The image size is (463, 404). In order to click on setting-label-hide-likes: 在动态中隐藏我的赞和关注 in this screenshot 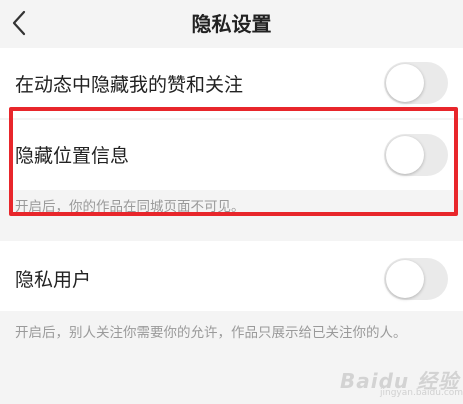, I will do `click(129, 85)`.